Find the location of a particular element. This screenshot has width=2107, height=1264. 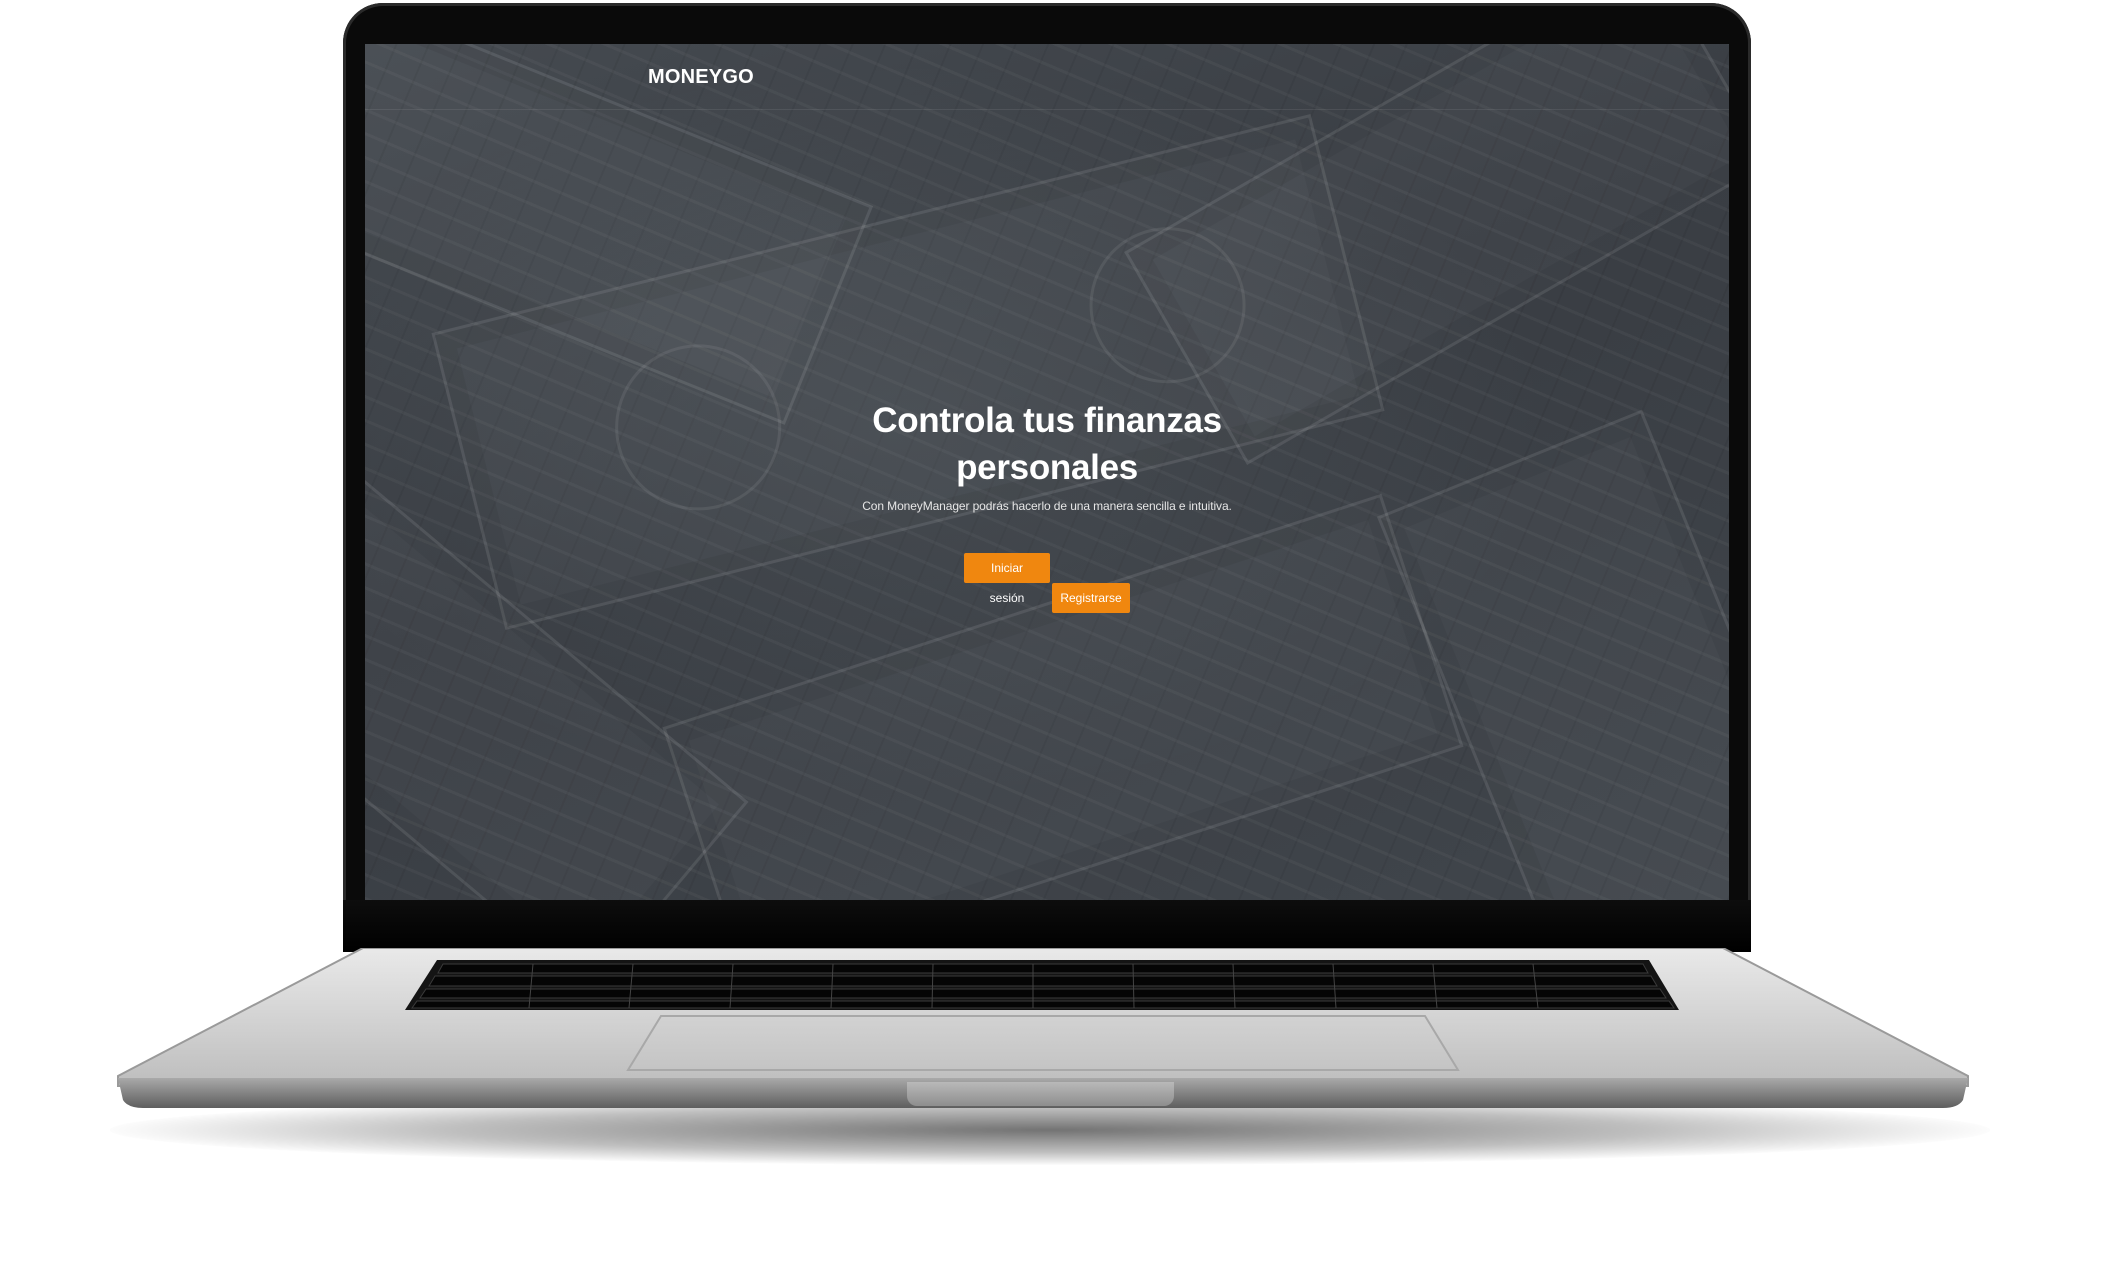

laptop-front-notch is located at coordinates (1040, 1094).